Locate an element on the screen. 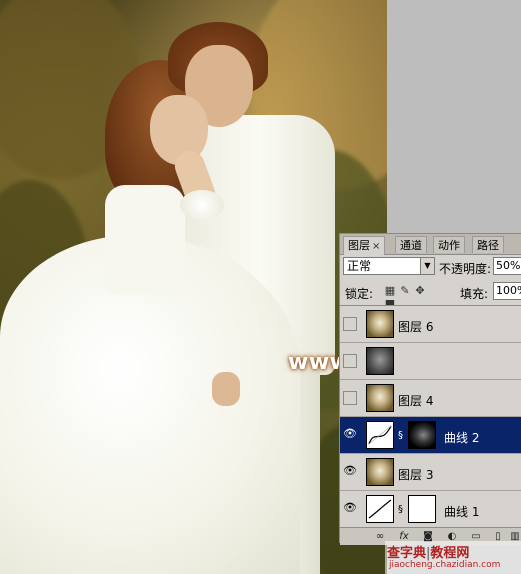 The image size is (521, 574). layer-list: 图层 6 图层 4 👁 § 曲线 2 👁 图层 3 👁 § 曲线 1 is located at coordinates (430, 416).